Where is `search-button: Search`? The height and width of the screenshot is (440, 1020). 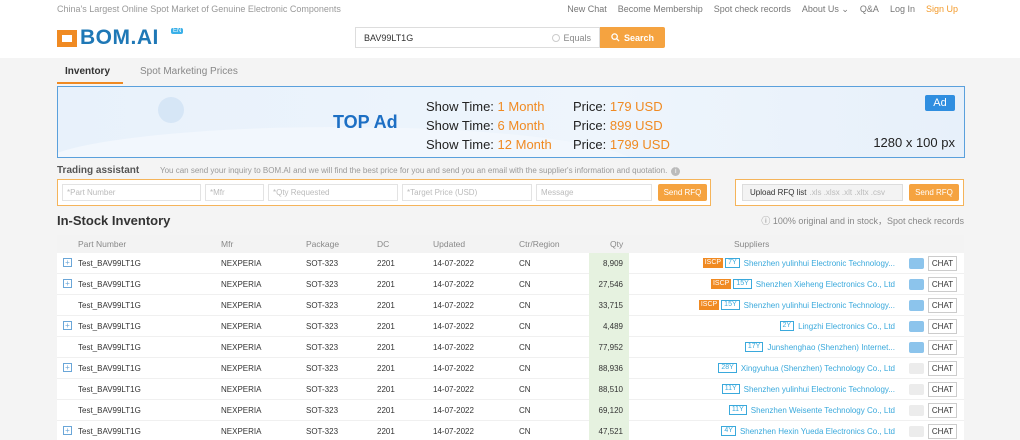 search-button: Search is located at coordinates (632, 37).